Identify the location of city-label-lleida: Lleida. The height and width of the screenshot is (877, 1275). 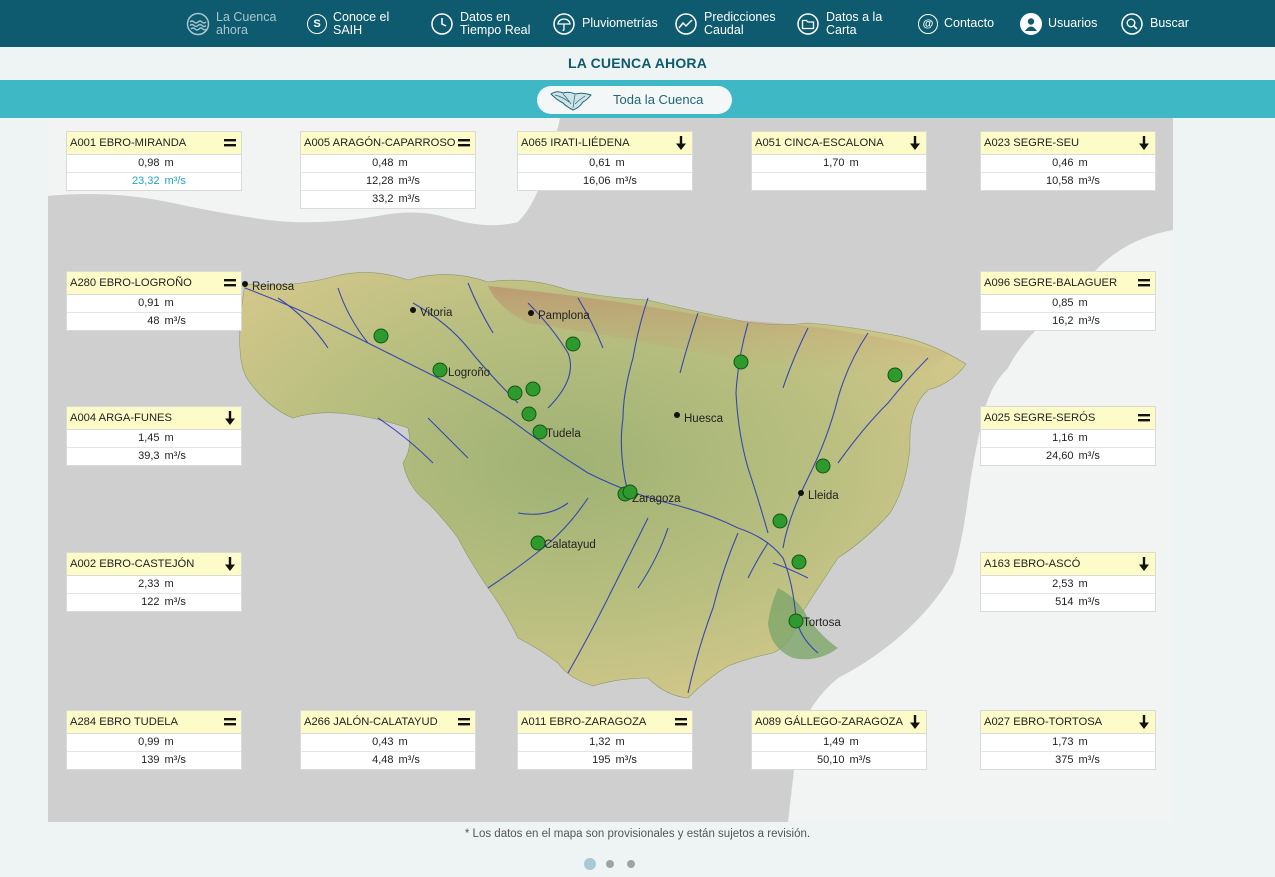
(823, 496).